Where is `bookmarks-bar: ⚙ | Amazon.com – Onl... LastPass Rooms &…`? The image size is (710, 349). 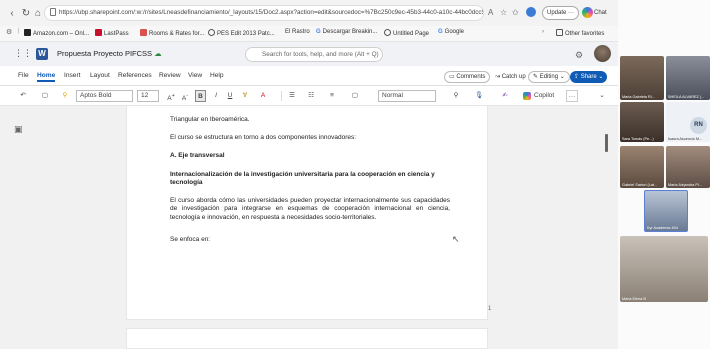
bookmarks-bar: ⚙ | Amazon.com – Onl... LastPass Rooms &… is located at coordinates (309, 34).